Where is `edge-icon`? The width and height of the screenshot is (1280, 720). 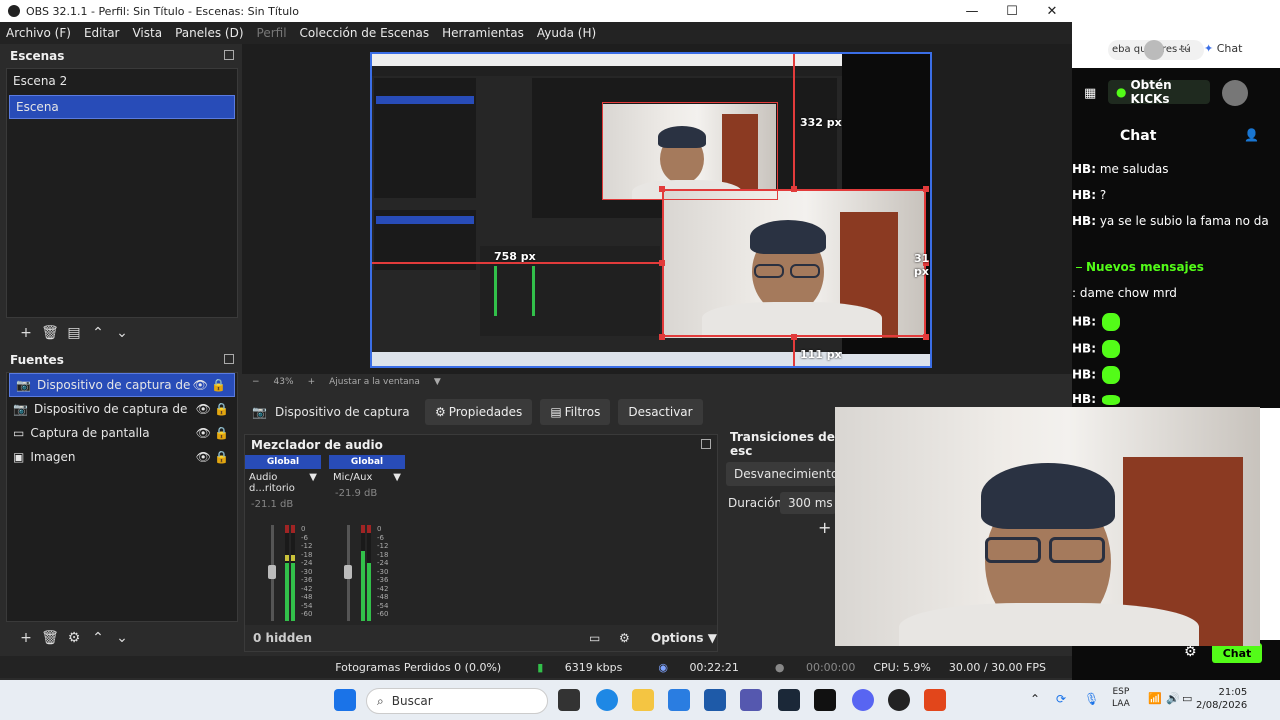 edge-icon is located at coordinates (607, 700).